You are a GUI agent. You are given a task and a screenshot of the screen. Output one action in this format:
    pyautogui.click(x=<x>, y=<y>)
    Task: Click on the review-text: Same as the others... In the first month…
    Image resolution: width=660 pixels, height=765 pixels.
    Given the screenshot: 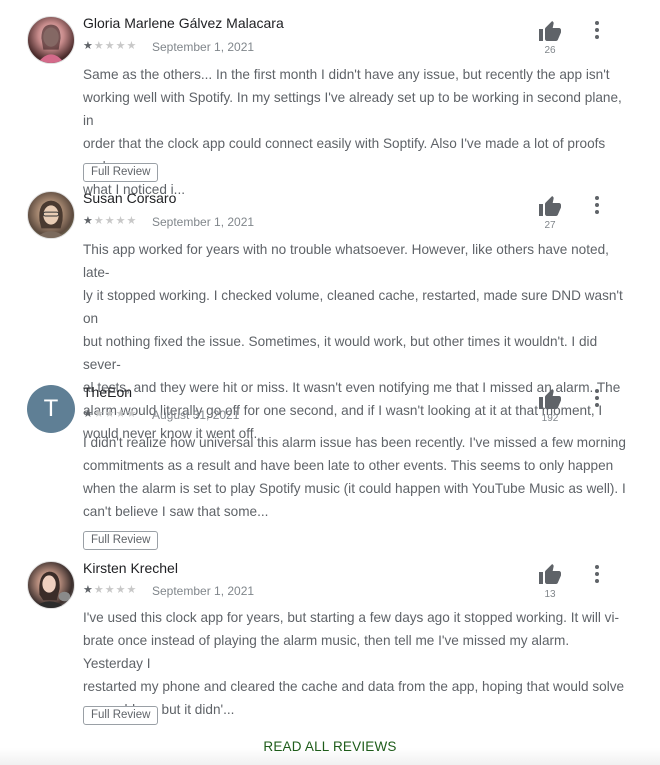 What is the action you would take?
    pyautogui.click(x=355, y=132)
    